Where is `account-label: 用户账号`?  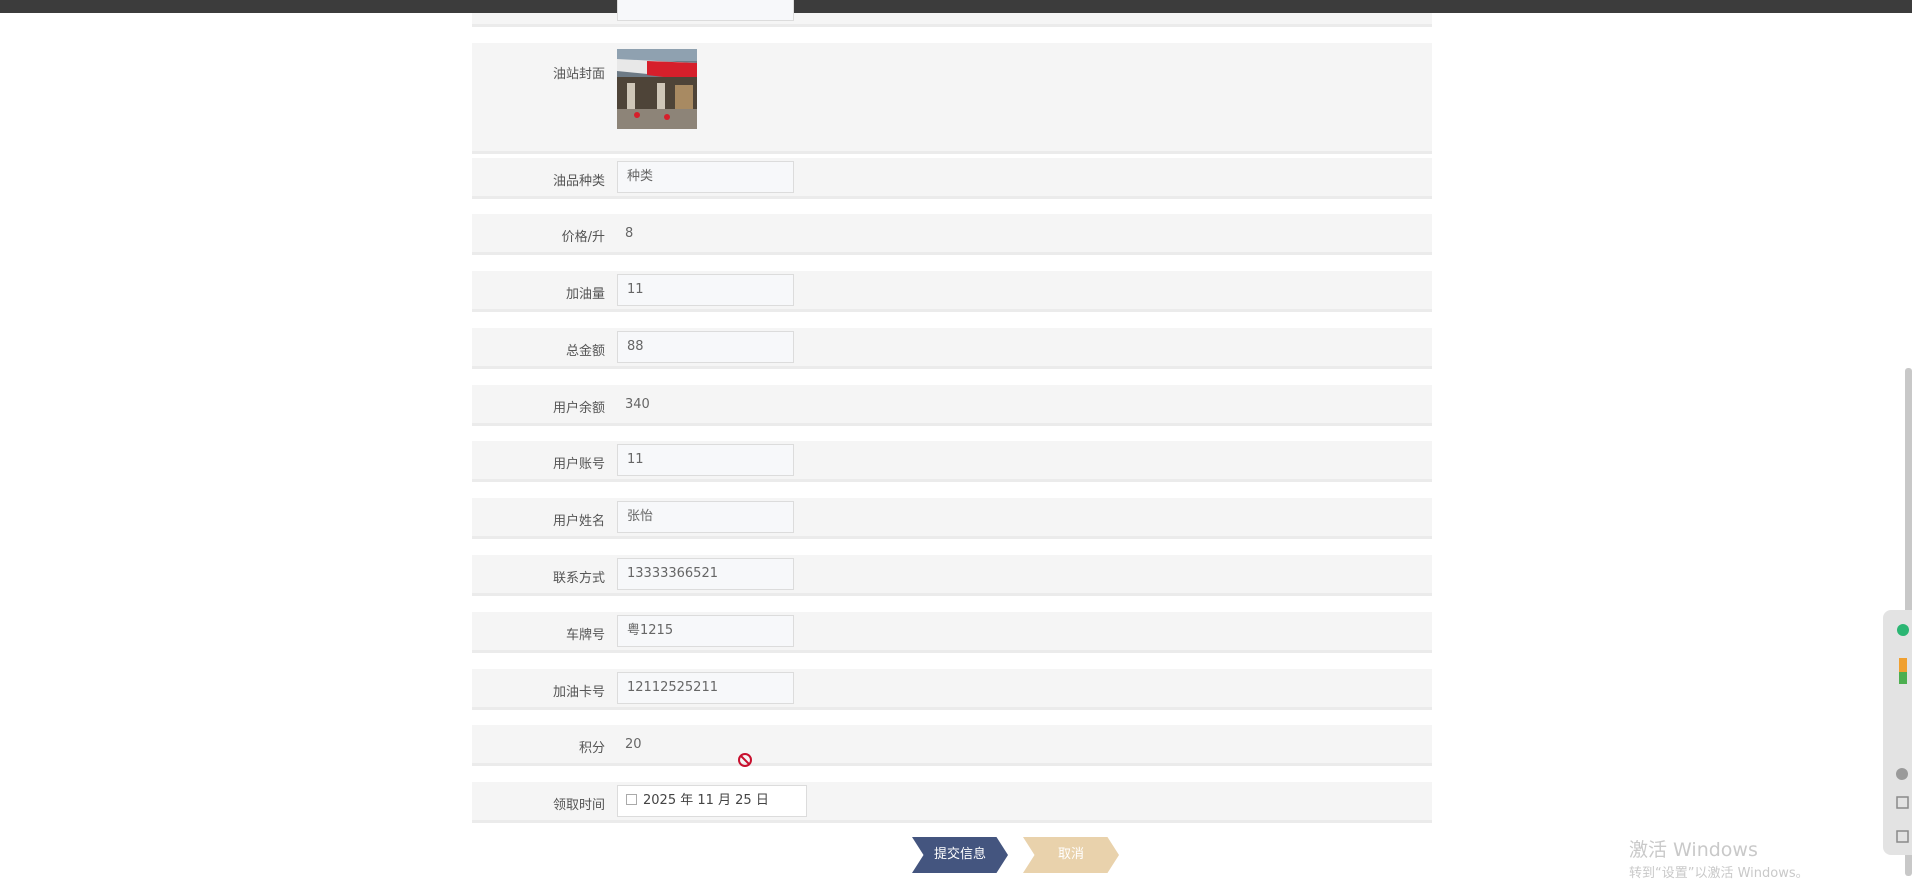 account-label: 用户账号 is located at coordinates (578, 464).